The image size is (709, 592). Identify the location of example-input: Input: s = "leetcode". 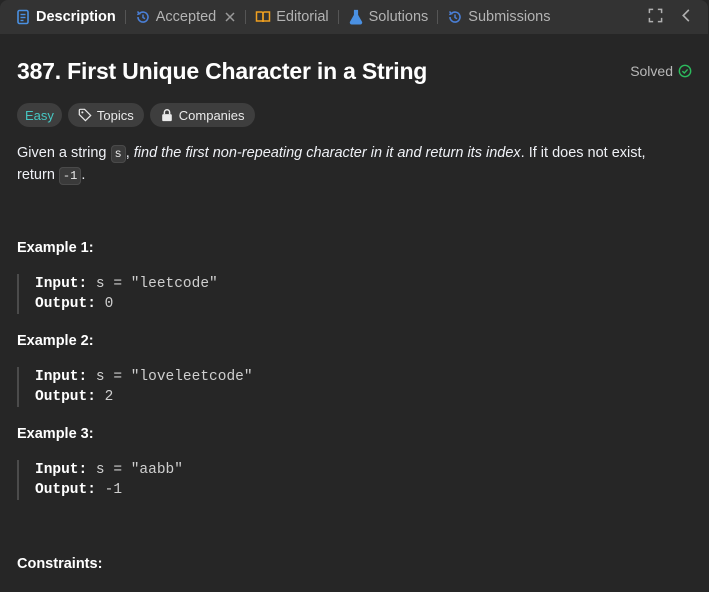
(335, 284).